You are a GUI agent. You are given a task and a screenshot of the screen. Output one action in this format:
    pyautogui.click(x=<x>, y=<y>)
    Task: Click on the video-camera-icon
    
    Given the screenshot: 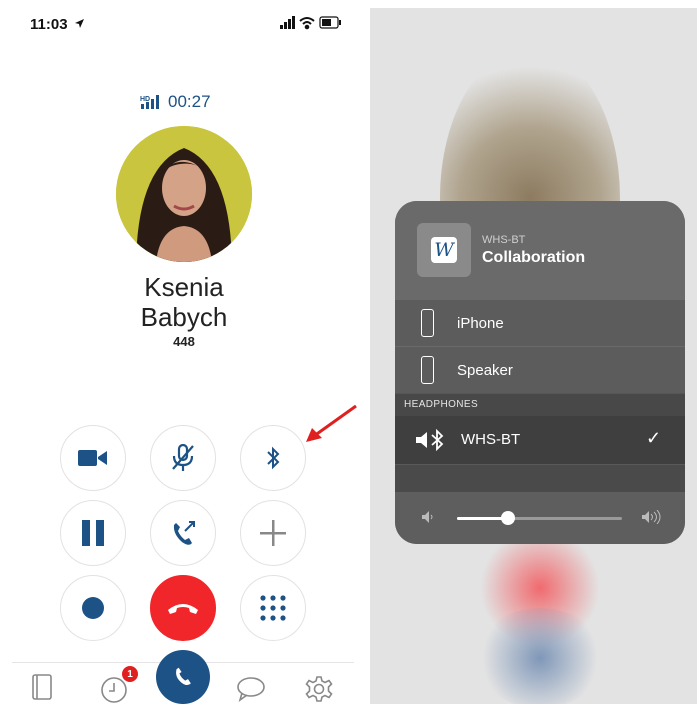 What is the action you would take?
    pyautogui.click(x=92, y=458)
    